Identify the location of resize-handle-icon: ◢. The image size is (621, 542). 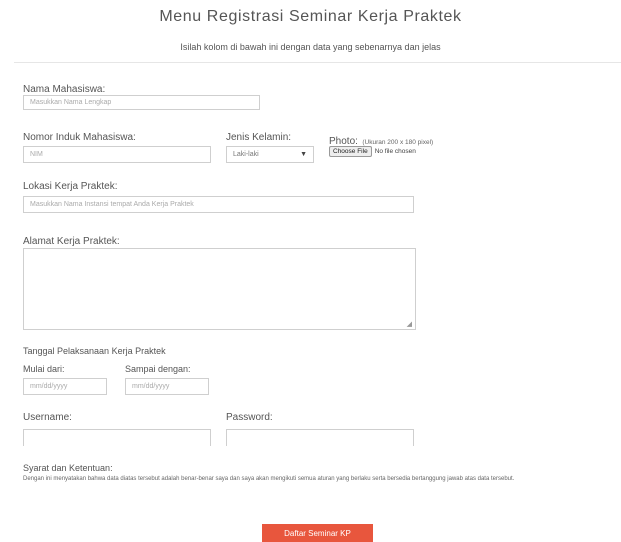
(409, 324).